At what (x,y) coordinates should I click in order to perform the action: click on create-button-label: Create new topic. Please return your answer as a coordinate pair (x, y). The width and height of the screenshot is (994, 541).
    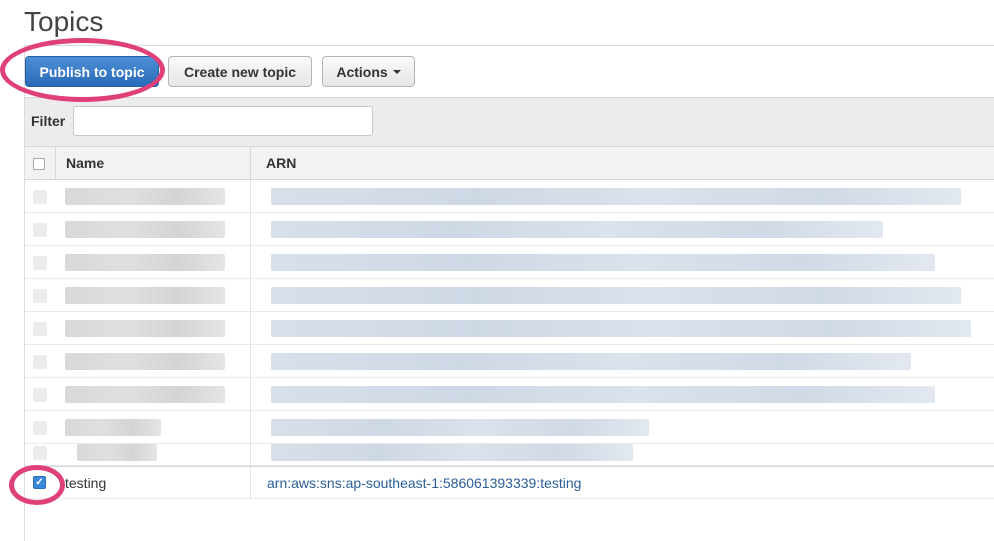
    Looking at the image, I should click on (240, 71).